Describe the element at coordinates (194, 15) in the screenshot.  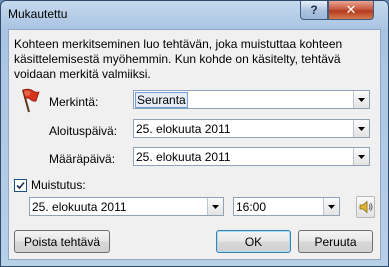
I see `title-bar: Mukautettu ? ✕` at that location.